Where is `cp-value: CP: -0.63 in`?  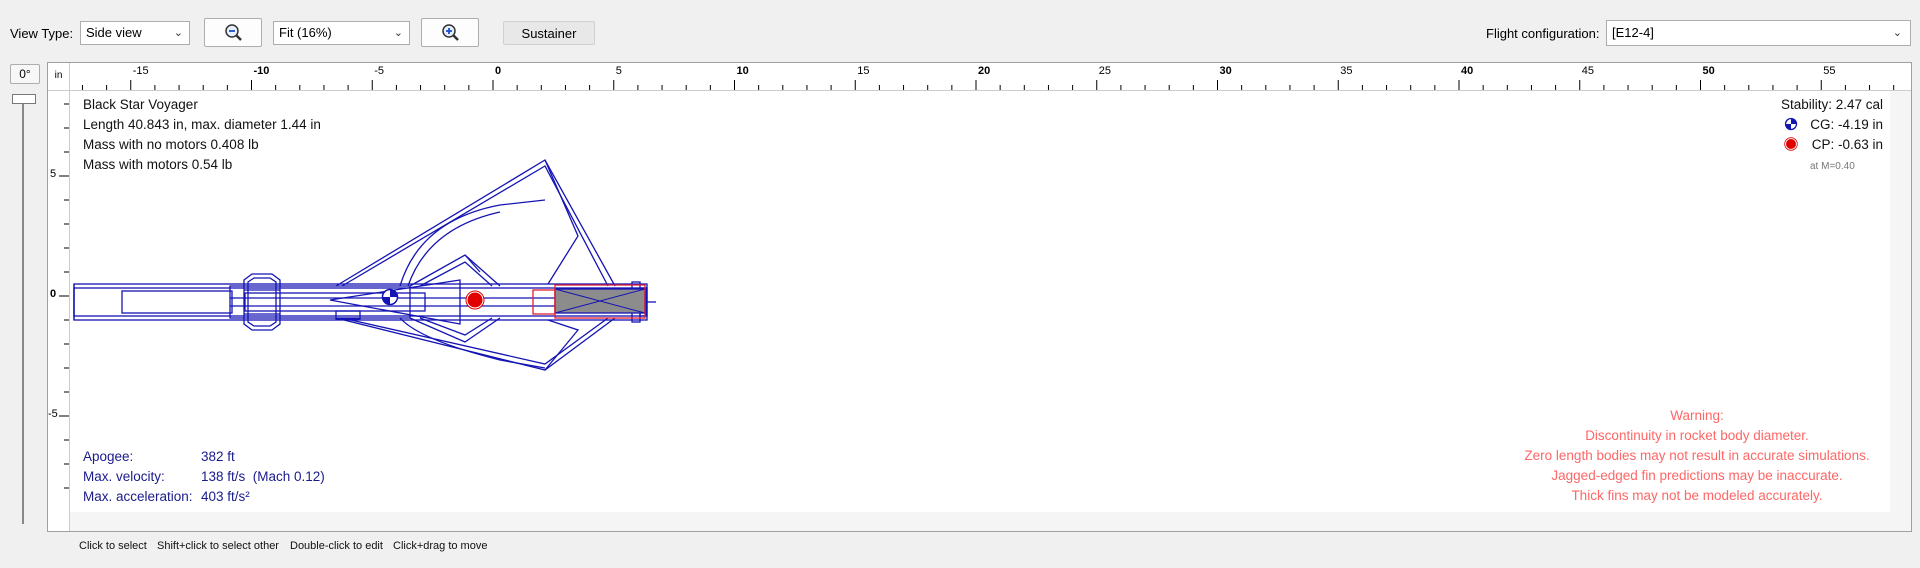 cp-value: CP: -0.63 in is located at coordinates (1847, 144).